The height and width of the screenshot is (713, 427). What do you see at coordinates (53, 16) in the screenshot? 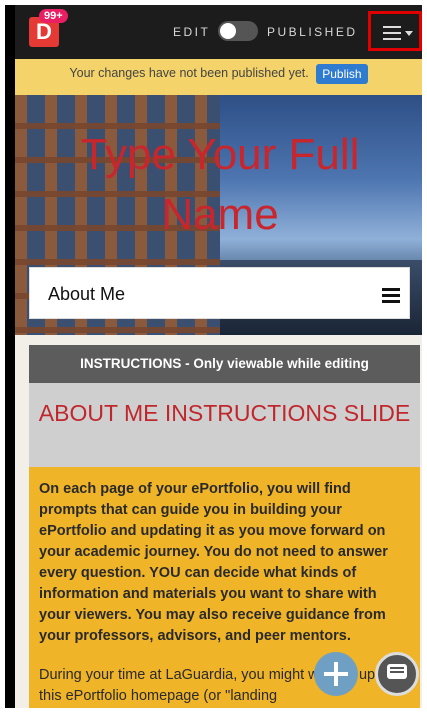
I see `notification-badge: 99+` at bounding box center [53, 16].